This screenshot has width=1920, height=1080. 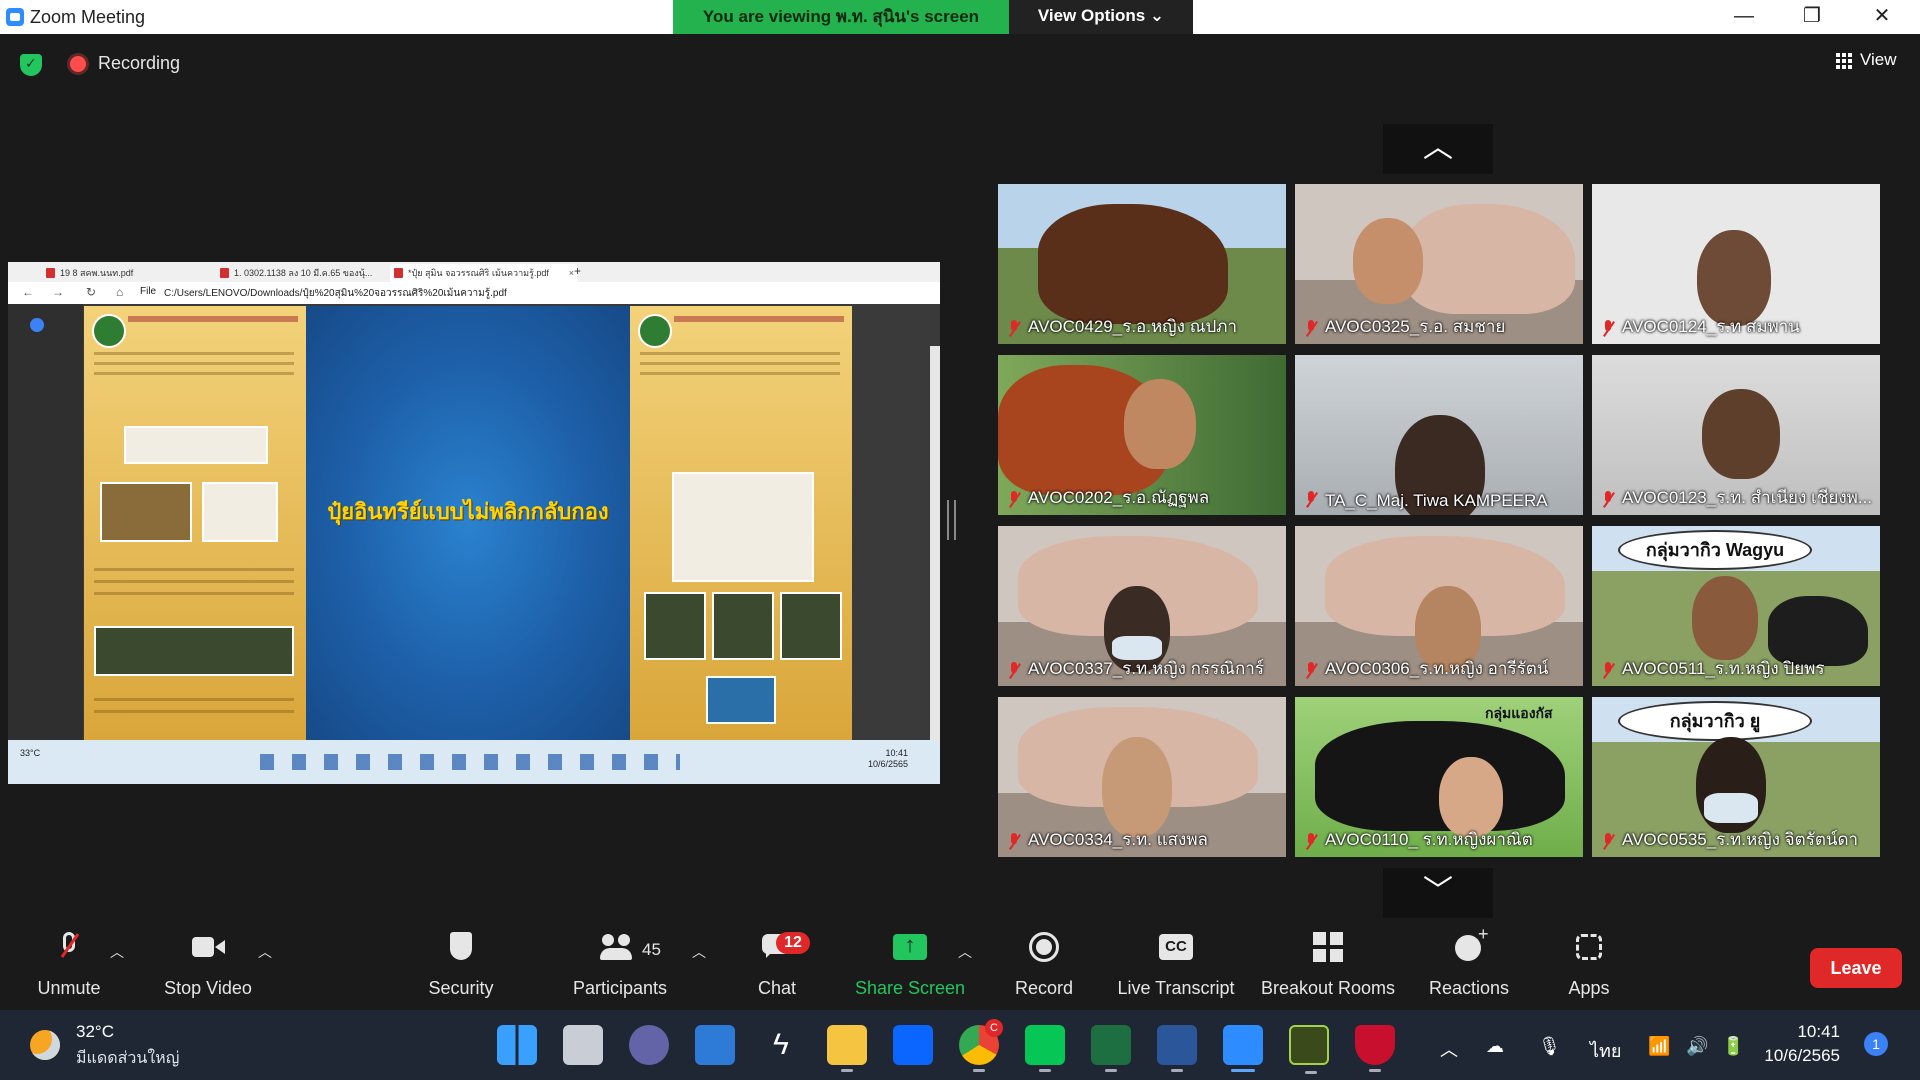 I want to click on encryption-shield-icon, so click(x=31, y=65).